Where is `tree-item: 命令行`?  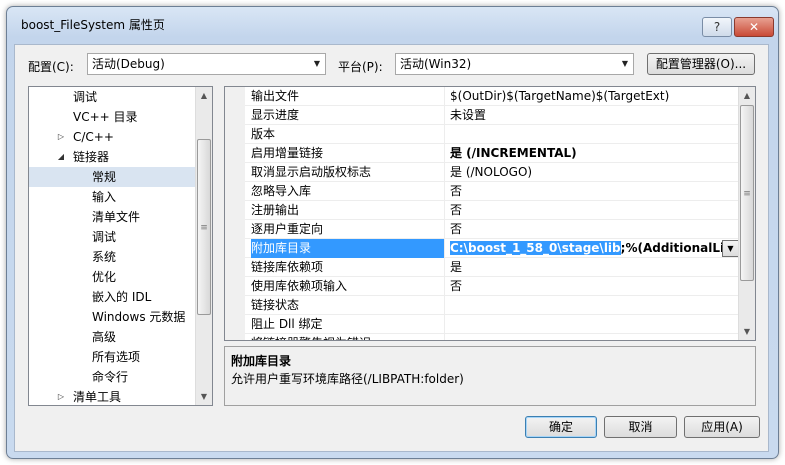 tree-item: 命令行 is located at coordinates (118, 377).